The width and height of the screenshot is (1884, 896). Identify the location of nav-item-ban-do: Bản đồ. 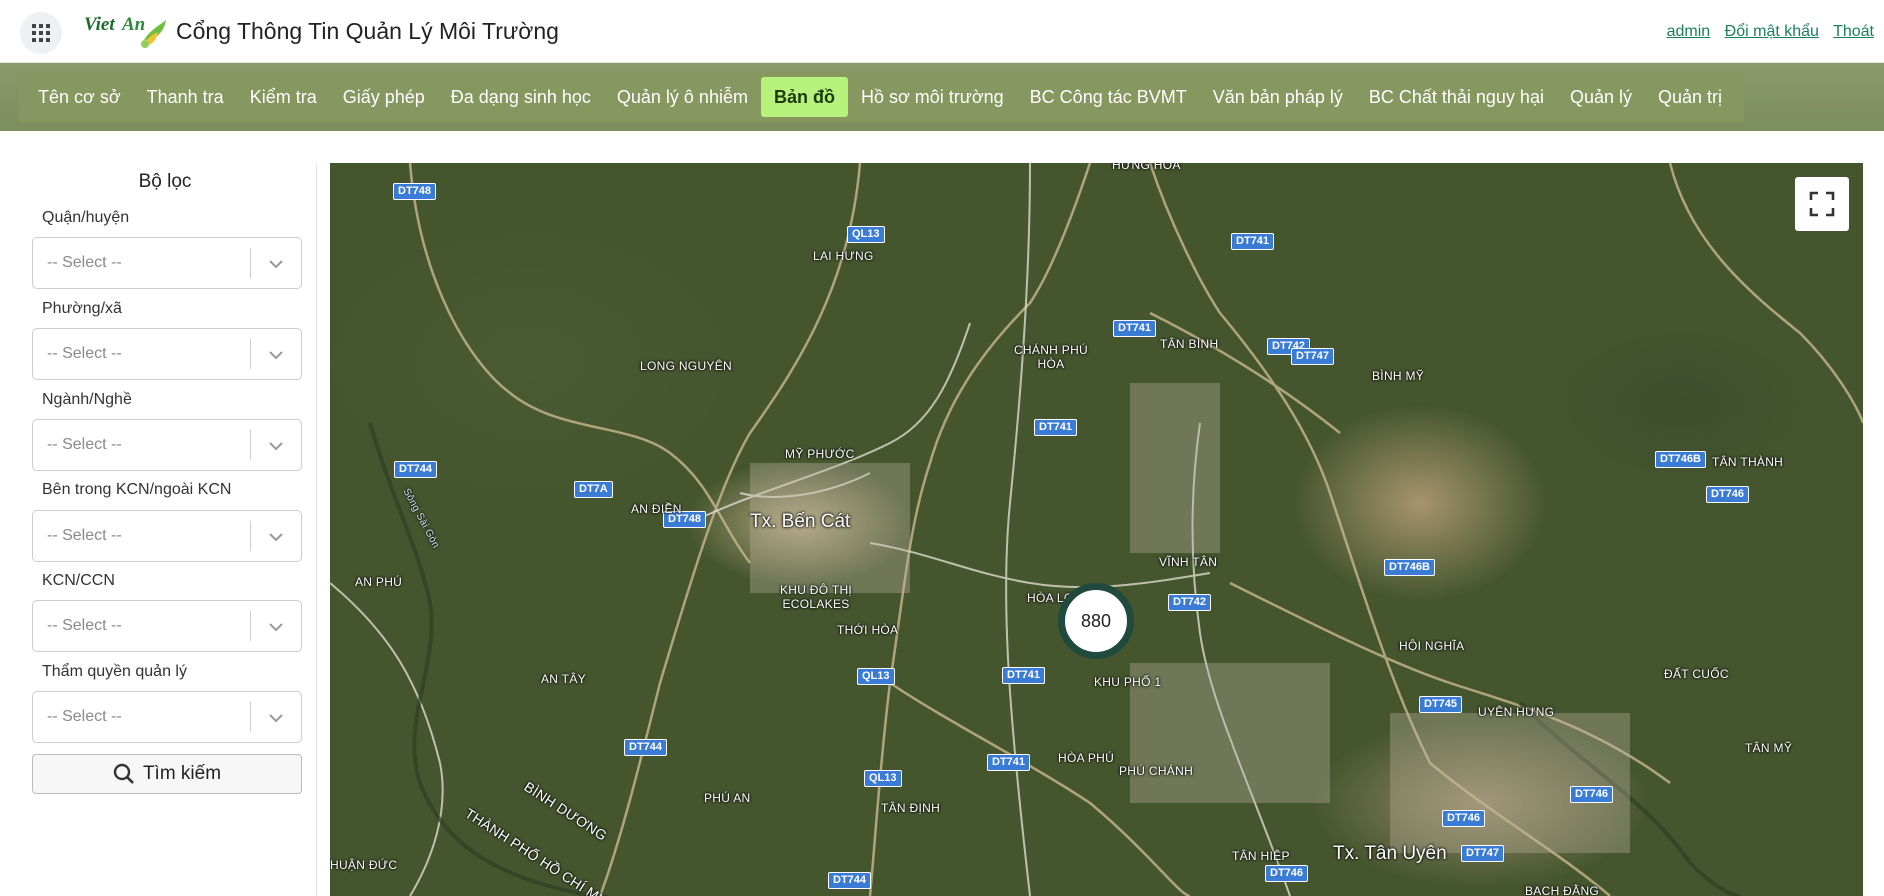
(804, 97).